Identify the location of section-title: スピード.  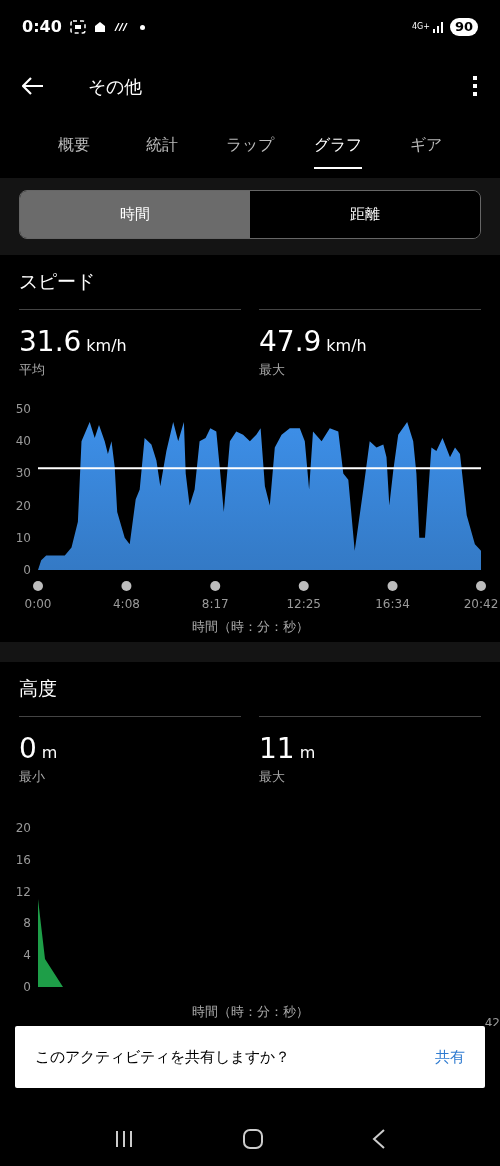
(57, 281).